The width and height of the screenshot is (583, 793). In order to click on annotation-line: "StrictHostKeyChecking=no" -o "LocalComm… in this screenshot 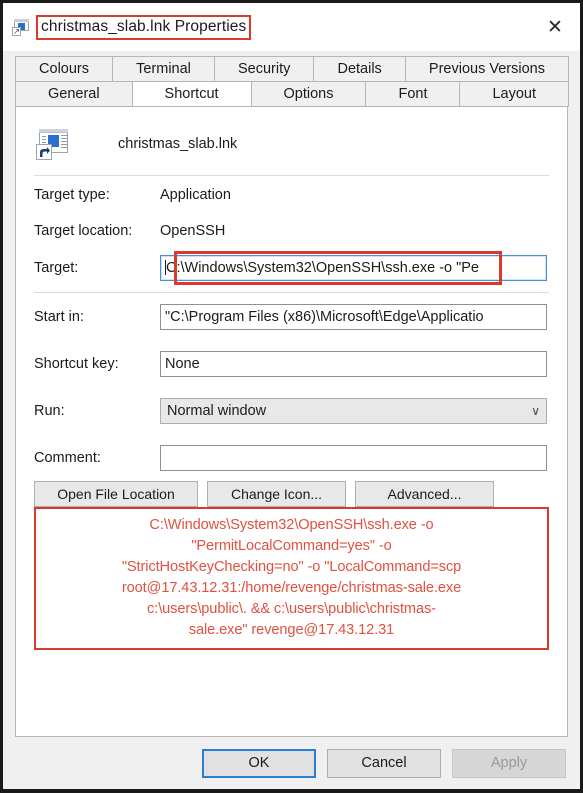, I will do `click(291, 567)`.